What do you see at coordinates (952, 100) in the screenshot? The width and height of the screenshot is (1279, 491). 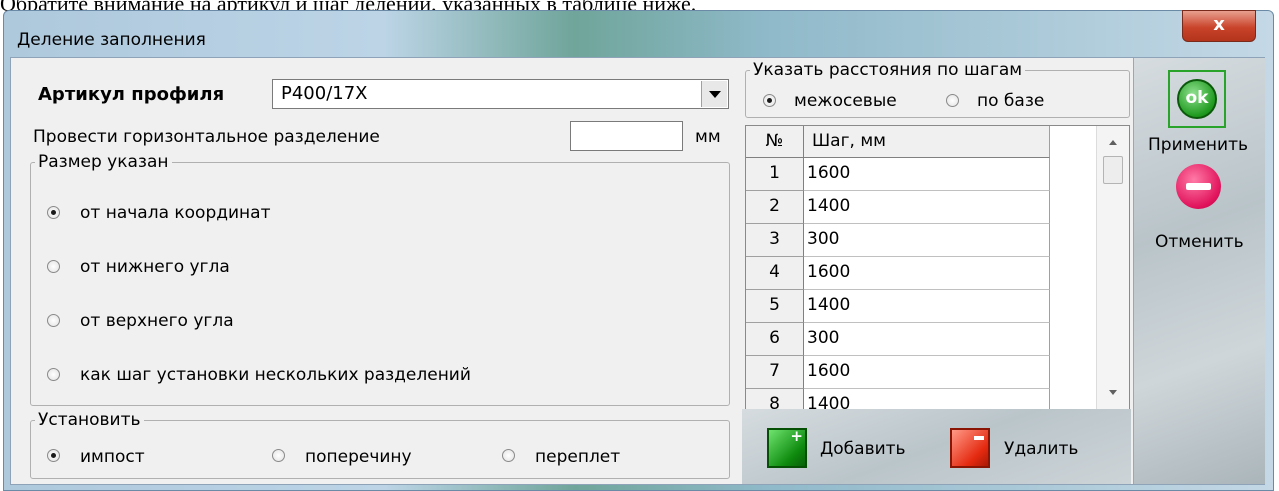 I see `radio-by-base` at bounding box center [952, 100].